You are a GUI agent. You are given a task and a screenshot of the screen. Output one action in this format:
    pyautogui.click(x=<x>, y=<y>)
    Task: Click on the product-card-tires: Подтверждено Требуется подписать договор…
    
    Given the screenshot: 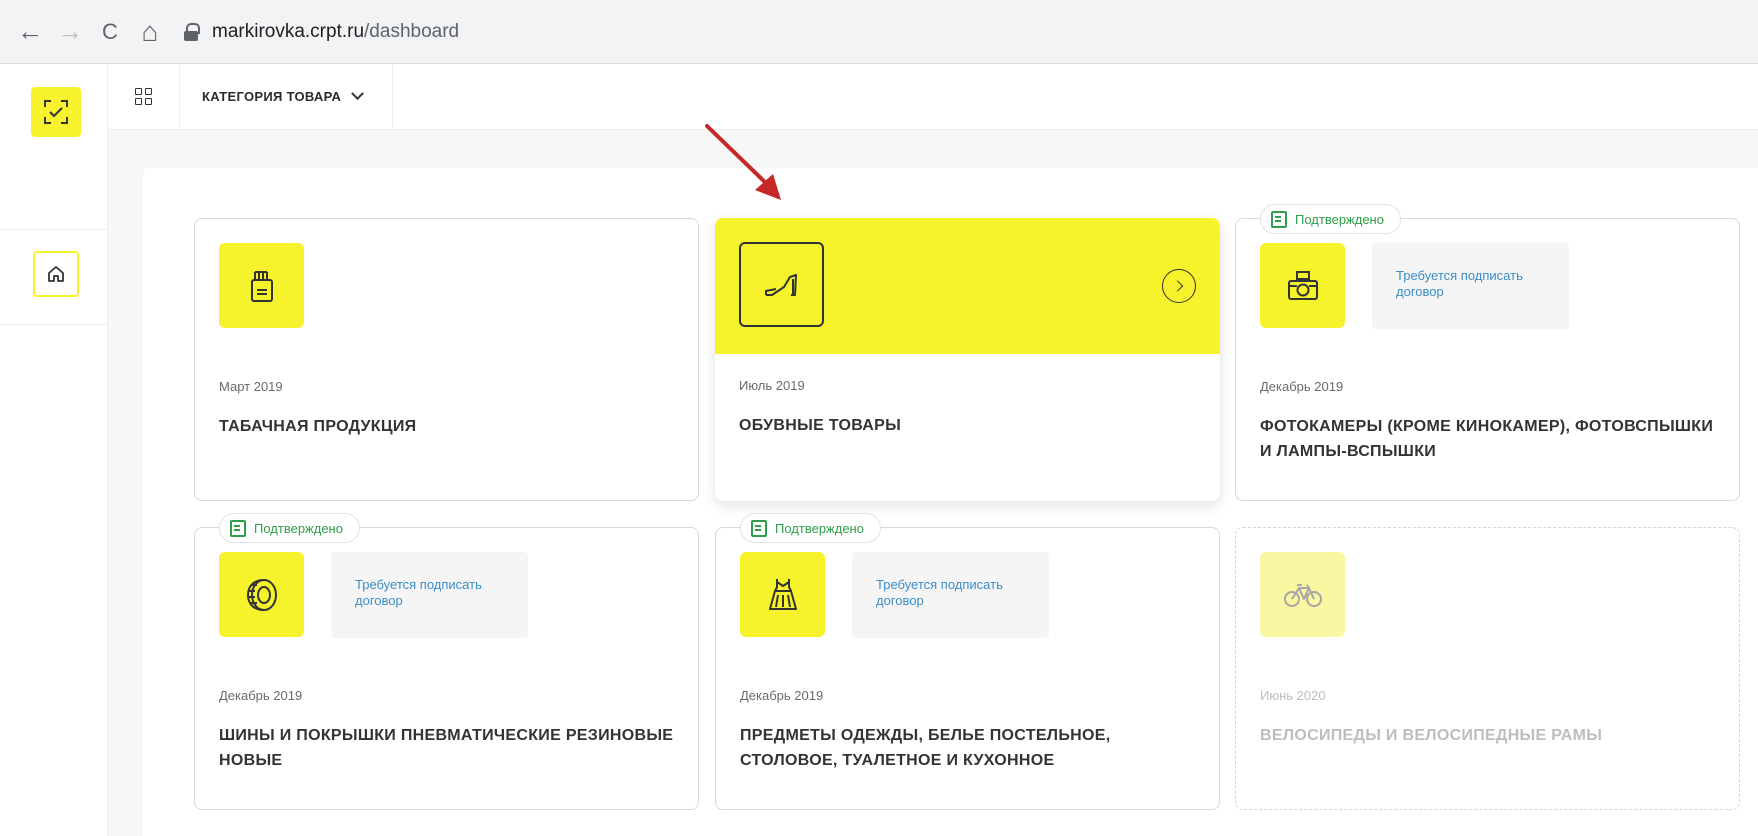 What is the action you would take?
    pyautogui.click(x=446, y=661)
    